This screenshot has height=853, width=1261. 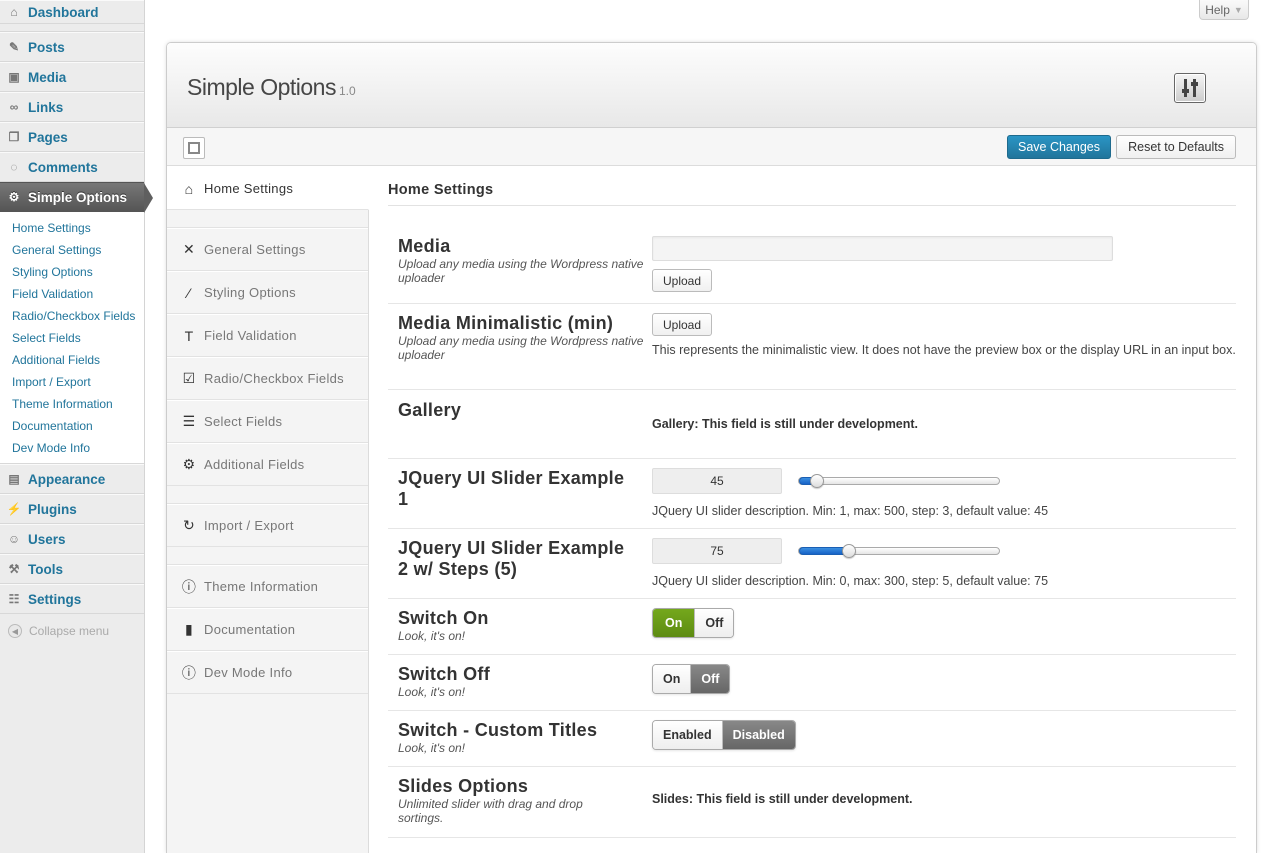 What do you see at coordinates (267, 525) in the screenshot?
I see `tab-import-export: ↻ Import / Export` at bounding box center [267, 525].